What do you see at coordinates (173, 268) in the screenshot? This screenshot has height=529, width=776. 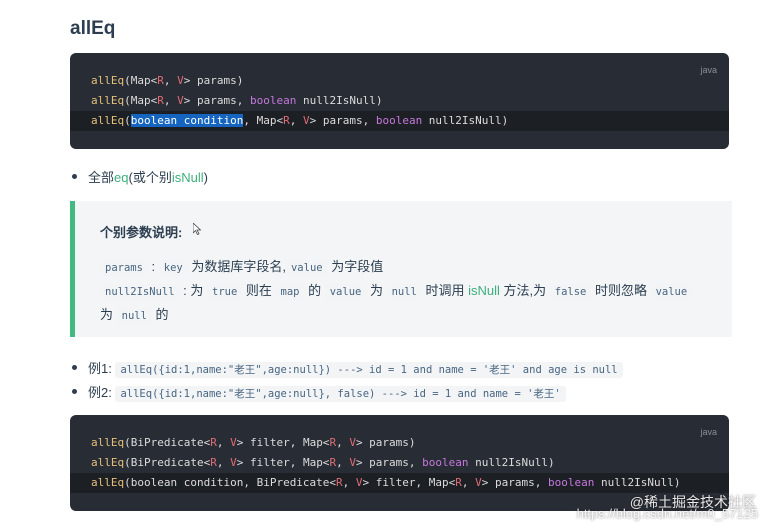 I see `inline-code: key` at bounding box center [173, 268].